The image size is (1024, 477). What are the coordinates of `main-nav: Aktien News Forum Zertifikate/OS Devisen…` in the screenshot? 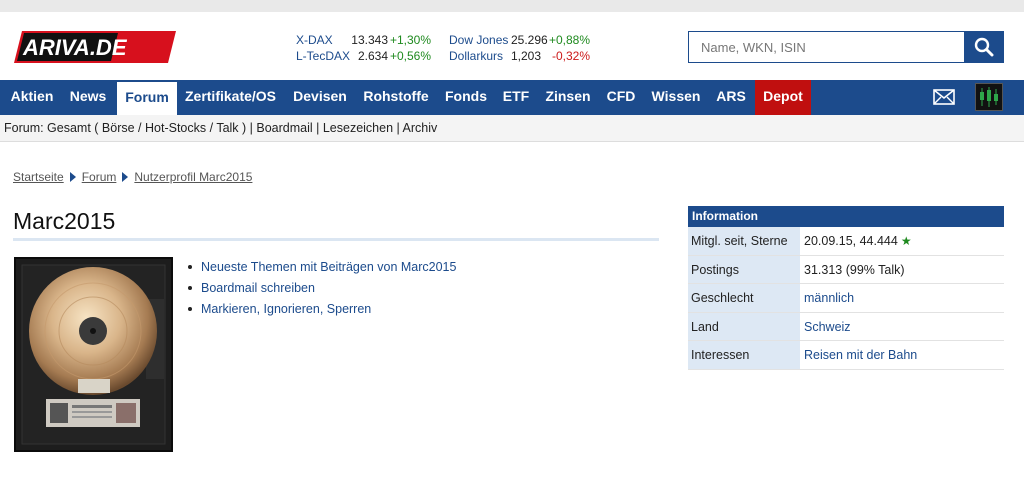 It's located at (512, 97).